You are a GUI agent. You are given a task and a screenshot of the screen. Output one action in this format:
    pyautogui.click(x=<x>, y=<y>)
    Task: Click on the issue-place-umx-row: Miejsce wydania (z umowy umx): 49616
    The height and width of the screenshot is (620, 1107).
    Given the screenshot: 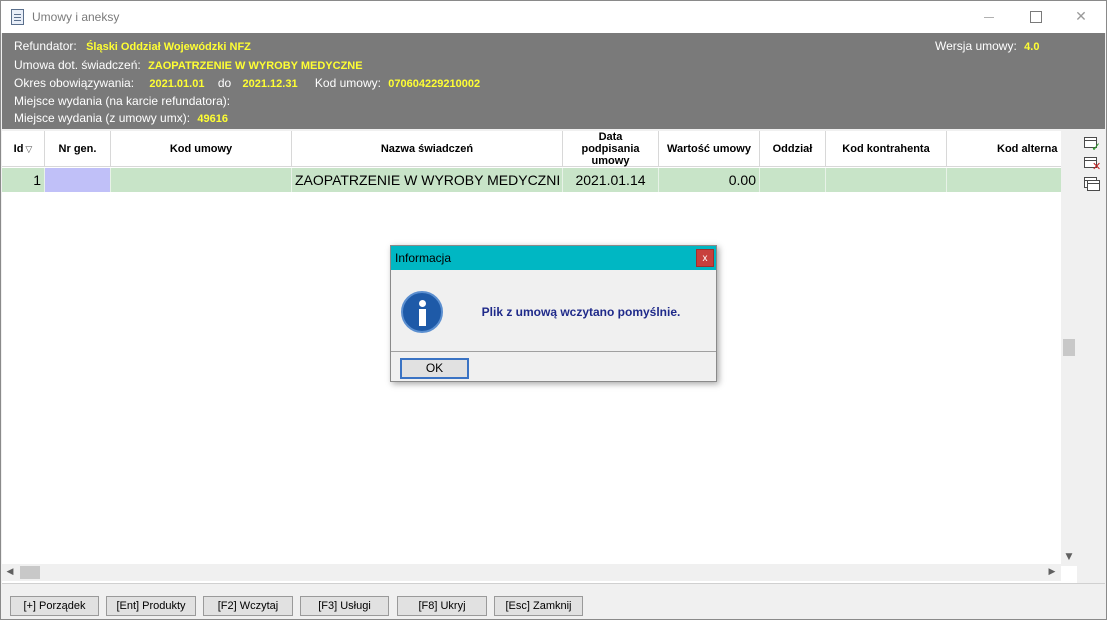 What is the action you would take?
    pyautogui.click(x=121, y=118)
    